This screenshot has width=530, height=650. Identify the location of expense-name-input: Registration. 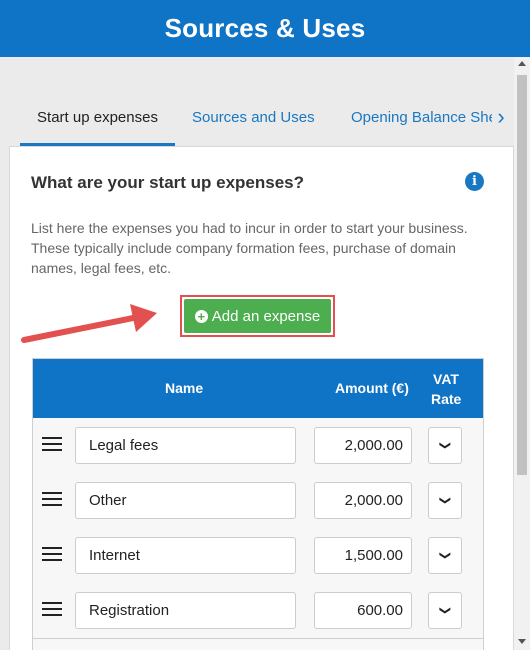
(185, 610).